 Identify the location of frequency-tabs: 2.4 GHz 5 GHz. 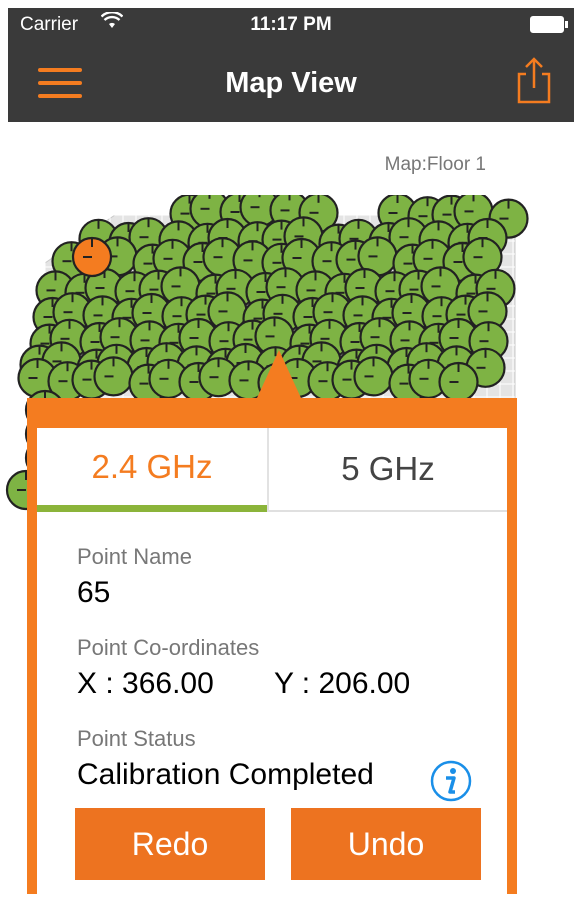
(272, 470).